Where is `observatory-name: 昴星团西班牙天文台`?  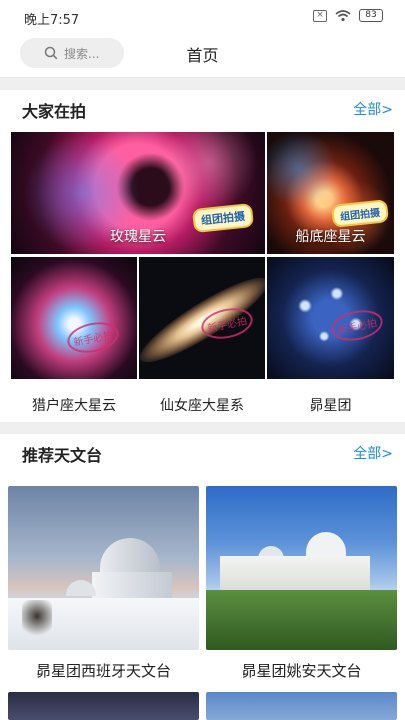
observatory-name: 昴星团西班牙天文台 is located at coordinates (103, 671).